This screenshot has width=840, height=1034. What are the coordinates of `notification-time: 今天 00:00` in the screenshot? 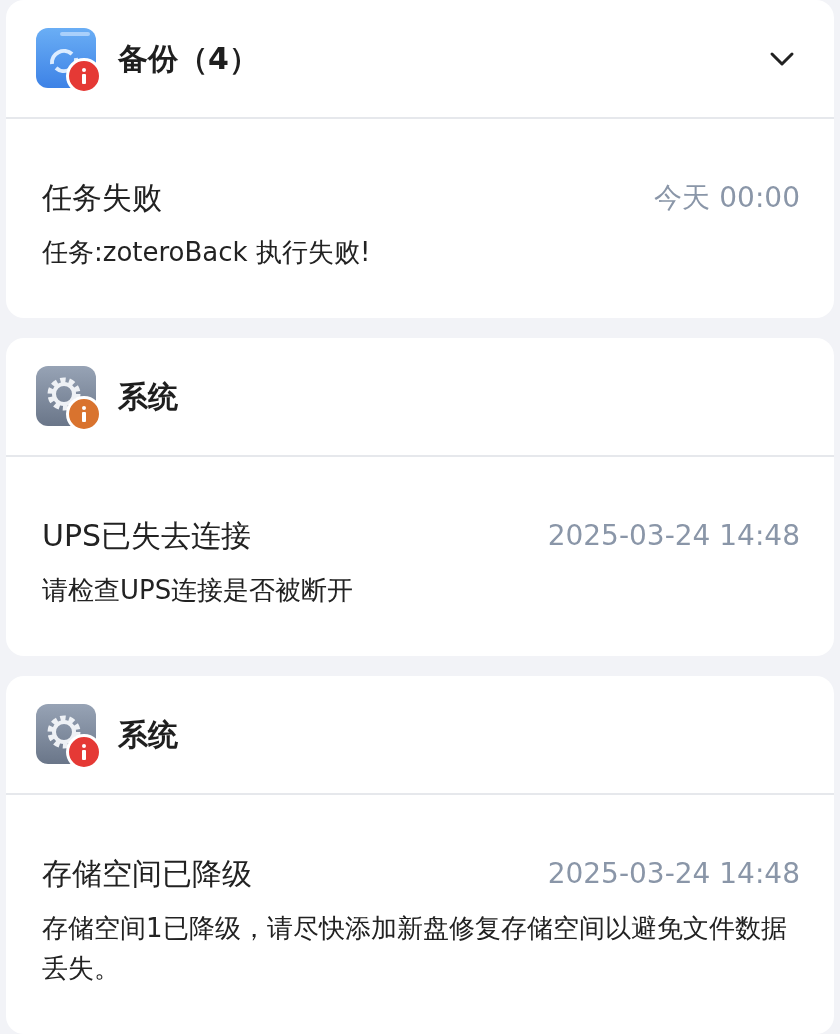 It's located at (727, 197).